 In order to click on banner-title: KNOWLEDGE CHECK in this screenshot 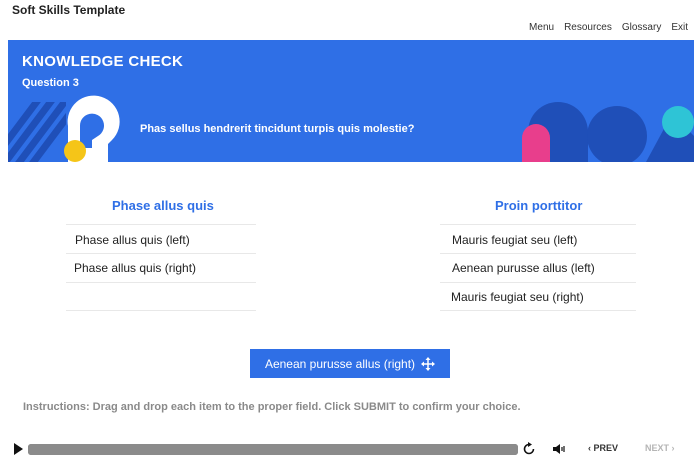, I will do `click(103, 61)`.